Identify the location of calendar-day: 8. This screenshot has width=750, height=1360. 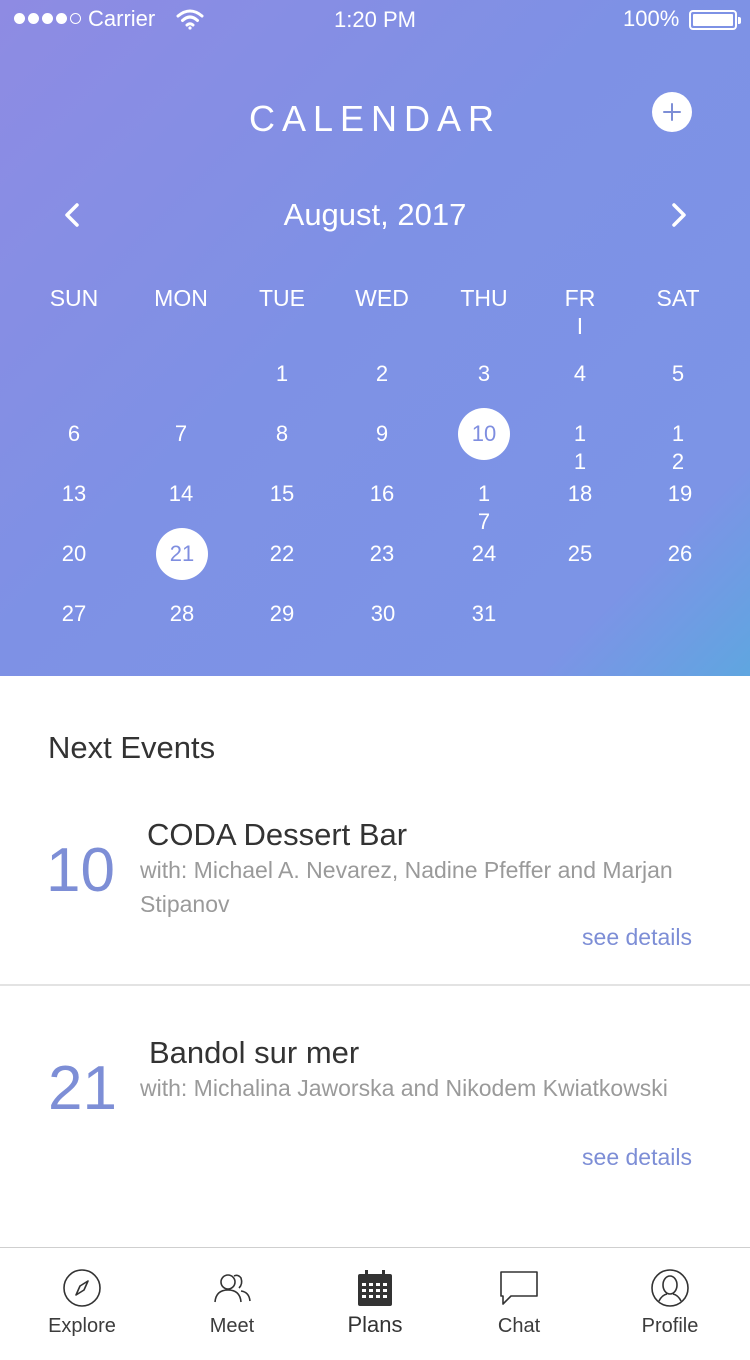
(282, 434).